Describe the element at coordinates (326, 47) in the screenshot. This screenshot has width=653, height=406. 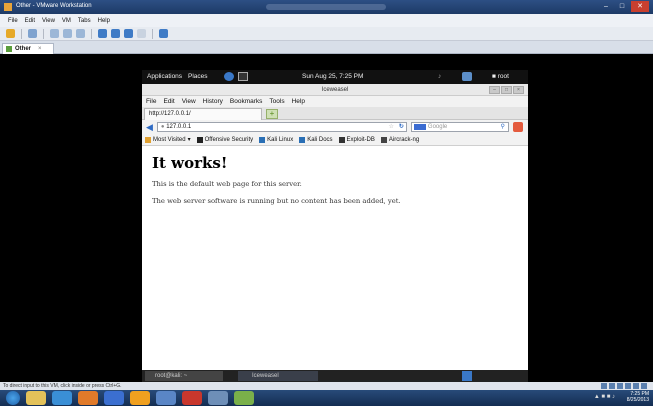
I see `vmware-tabbar: Other ×` at that location.